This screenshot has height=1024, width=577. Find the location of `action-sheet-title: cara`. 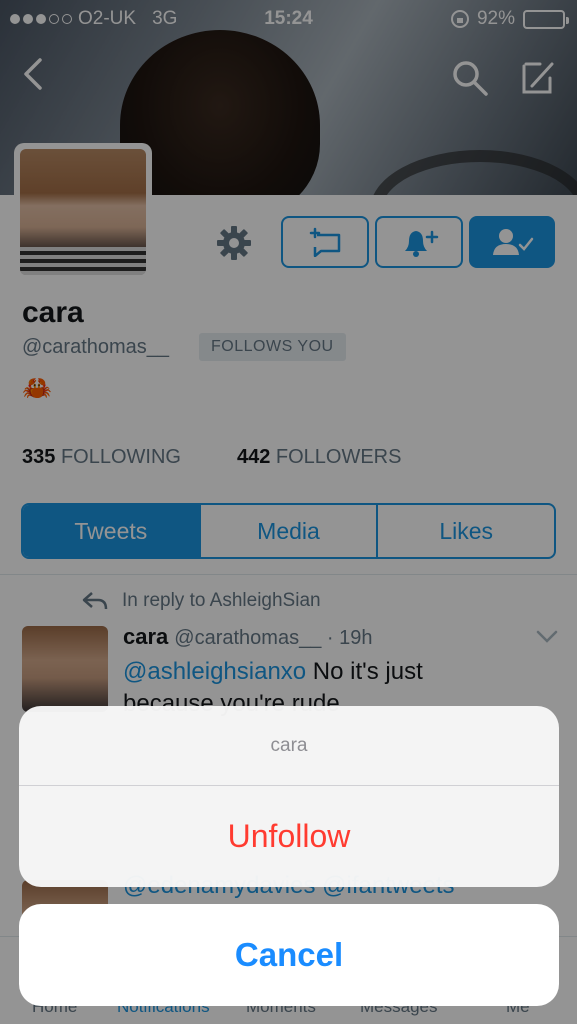

action-sheet-title: cara is located at coordinates (289, 746).